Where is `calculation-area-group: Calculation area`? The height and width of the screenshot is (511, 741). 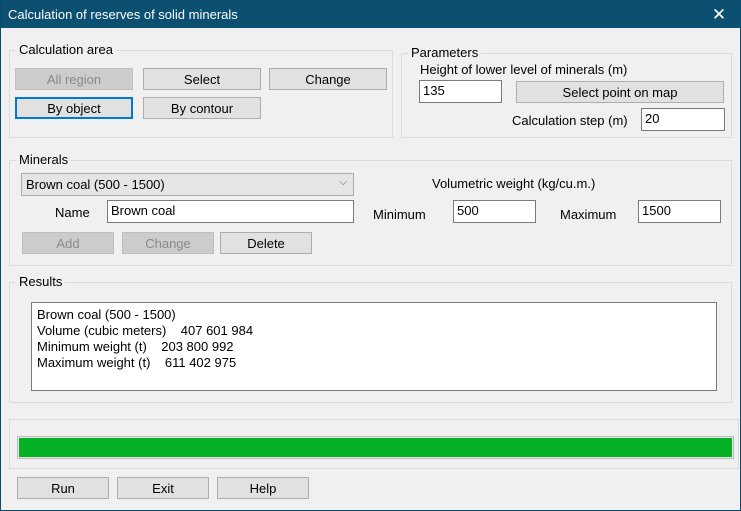
calculation-area-group: Calculation area is located at coordinates (201, 90).